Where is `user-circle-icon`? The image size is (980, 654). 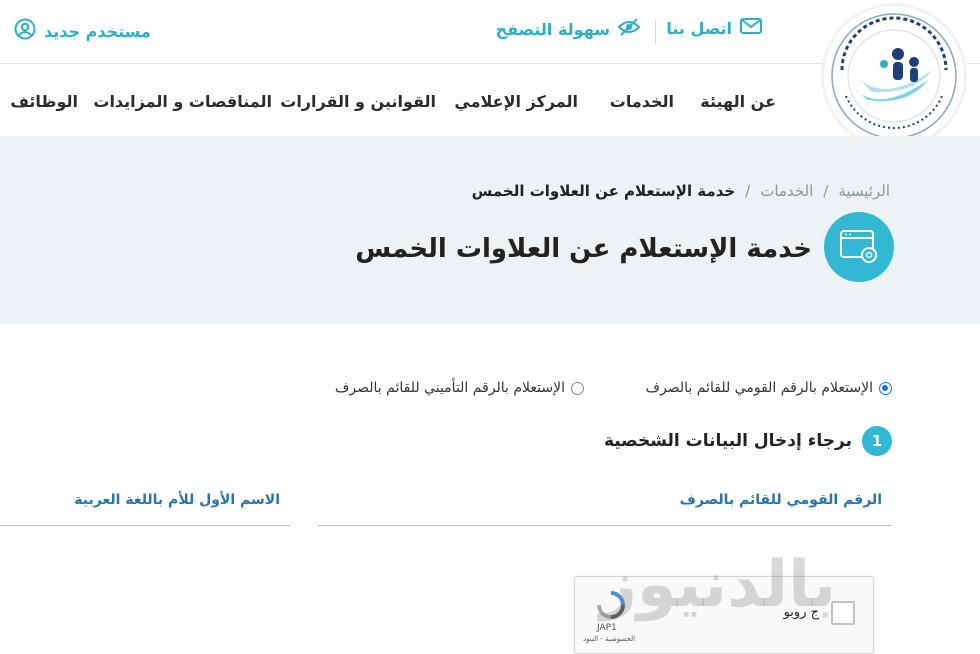 user-circle-icon is located at coordinates (25, 31).